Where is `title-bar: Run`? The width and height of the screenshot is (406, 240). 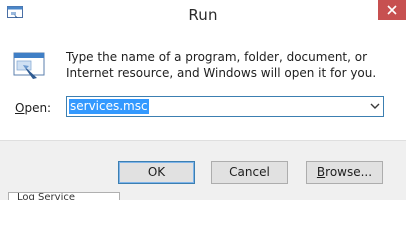
title-bar: Run is located at coordinates (203, 15).